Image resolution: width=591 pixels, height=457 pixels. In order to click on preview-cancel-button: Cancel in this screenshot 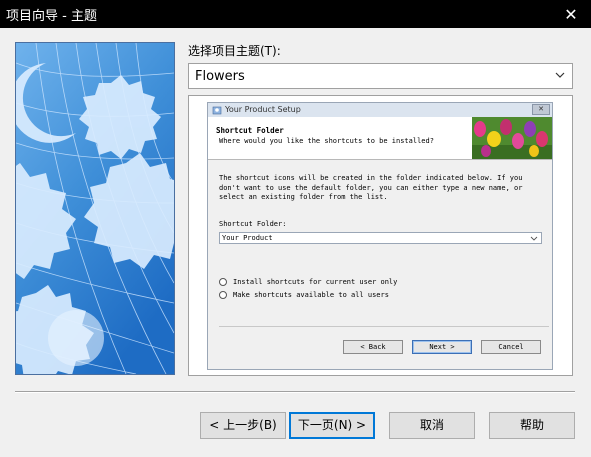, I will do `click(511, 347)`.